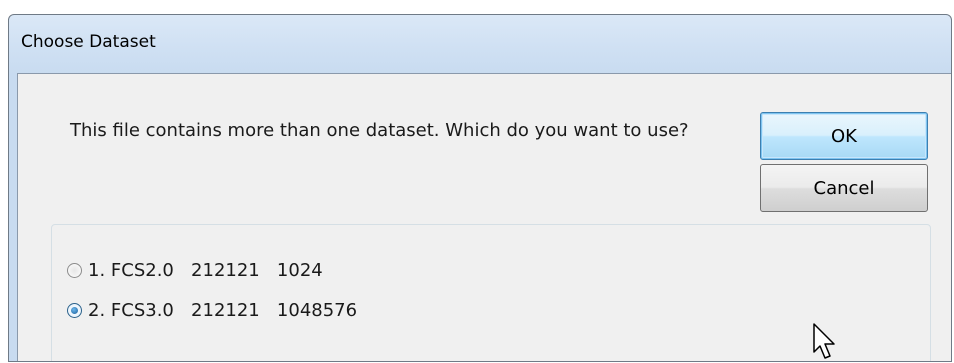 This screenshot has height=363, width=954. Describe the element at coordinates (824, 341) in the screenshot. I see `mouse-pointer-icon` at that location.